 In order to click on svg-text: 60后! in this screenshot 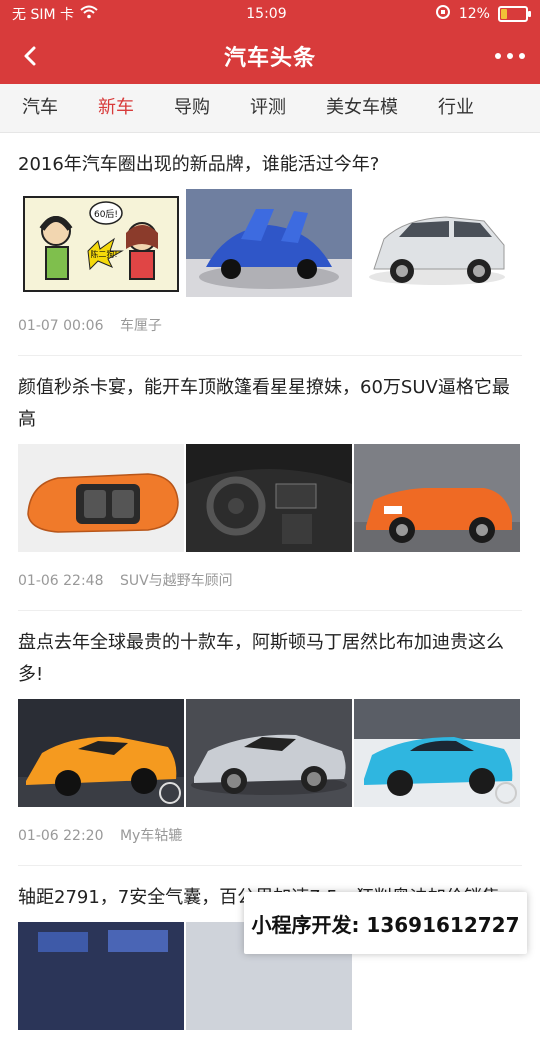, I will do `click(106, 214)`.